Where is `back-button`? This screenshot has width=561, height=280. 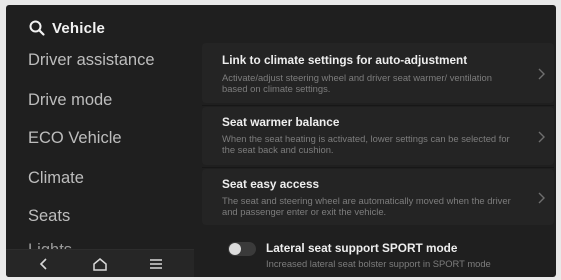 back-button is located at coordinates (44, 264).